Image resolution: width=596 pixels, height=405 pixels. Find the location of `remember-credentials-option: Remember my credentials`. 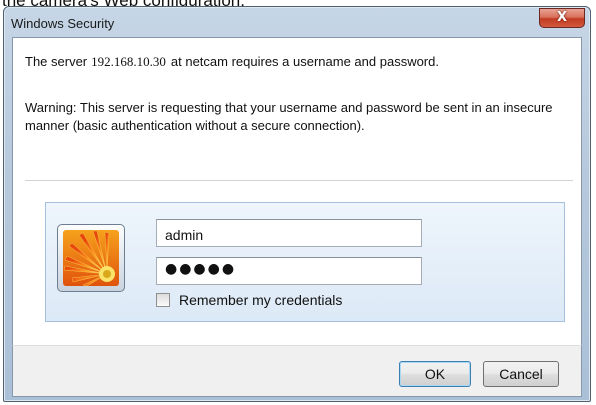

remember-credentials-option: Remember my credentials is located at coordinates (249, 300).